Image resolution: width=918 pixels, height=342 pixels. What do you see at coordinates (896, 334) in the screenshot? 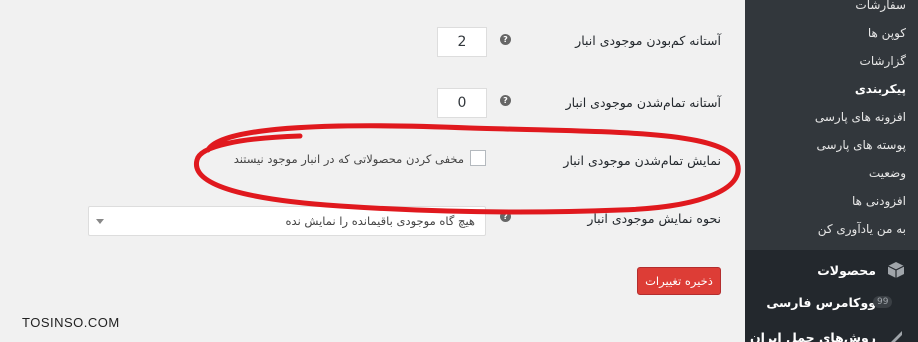
I see `shipping-icon` at bounding box center [896, 334].